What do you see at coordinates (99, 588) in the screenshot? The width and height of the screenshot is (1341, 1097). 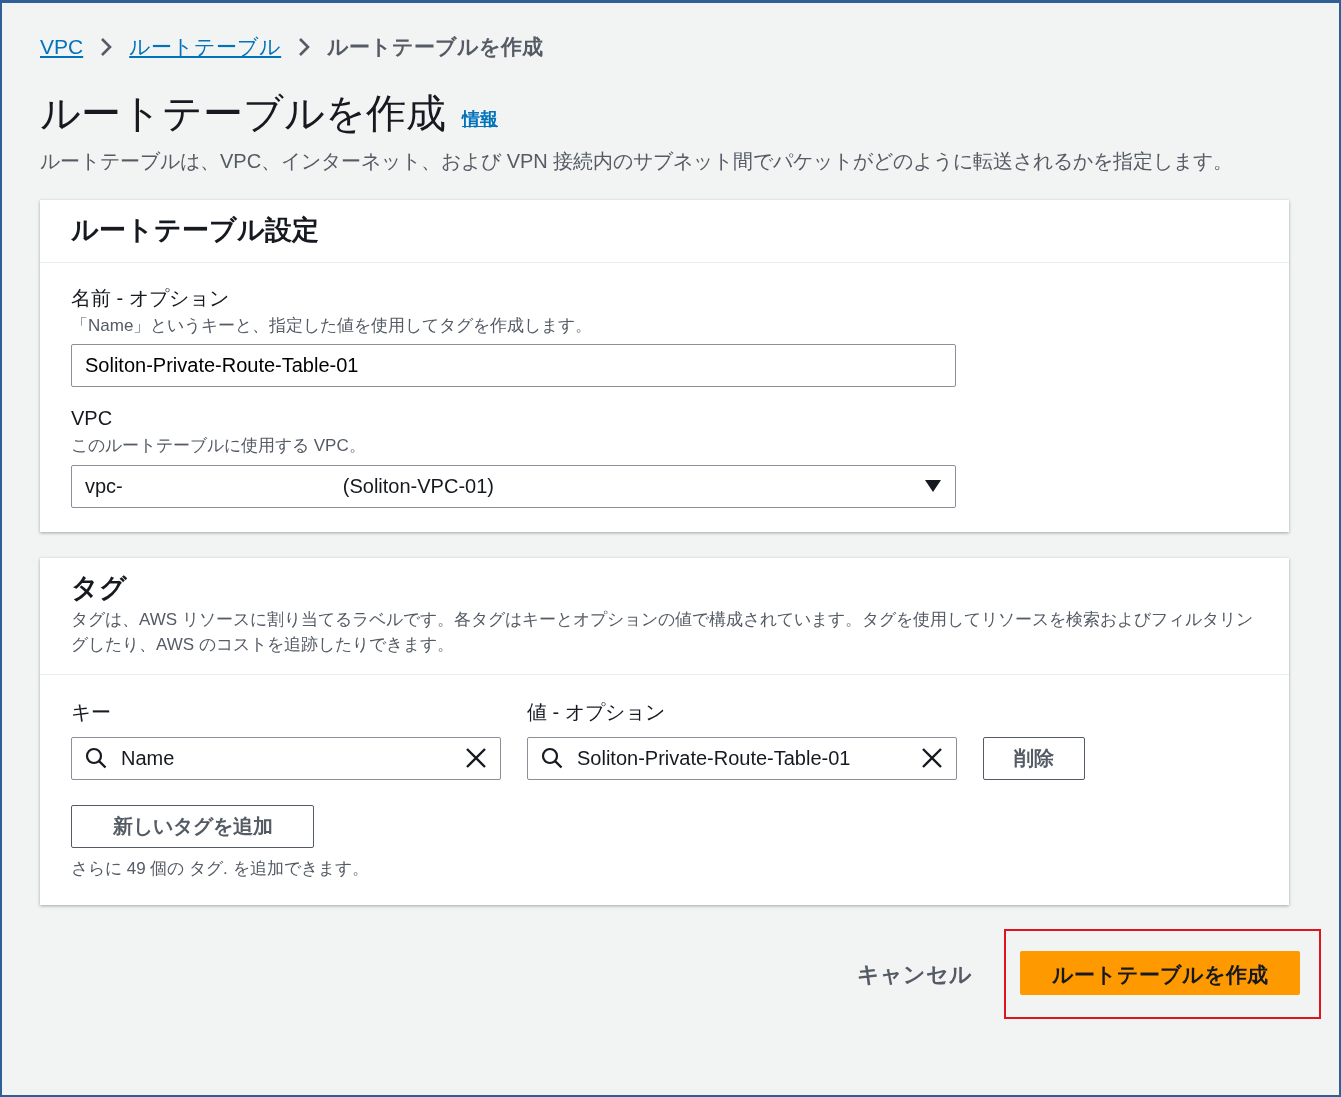 I see `panel-title: タグ` at bounding box center [99, 588].